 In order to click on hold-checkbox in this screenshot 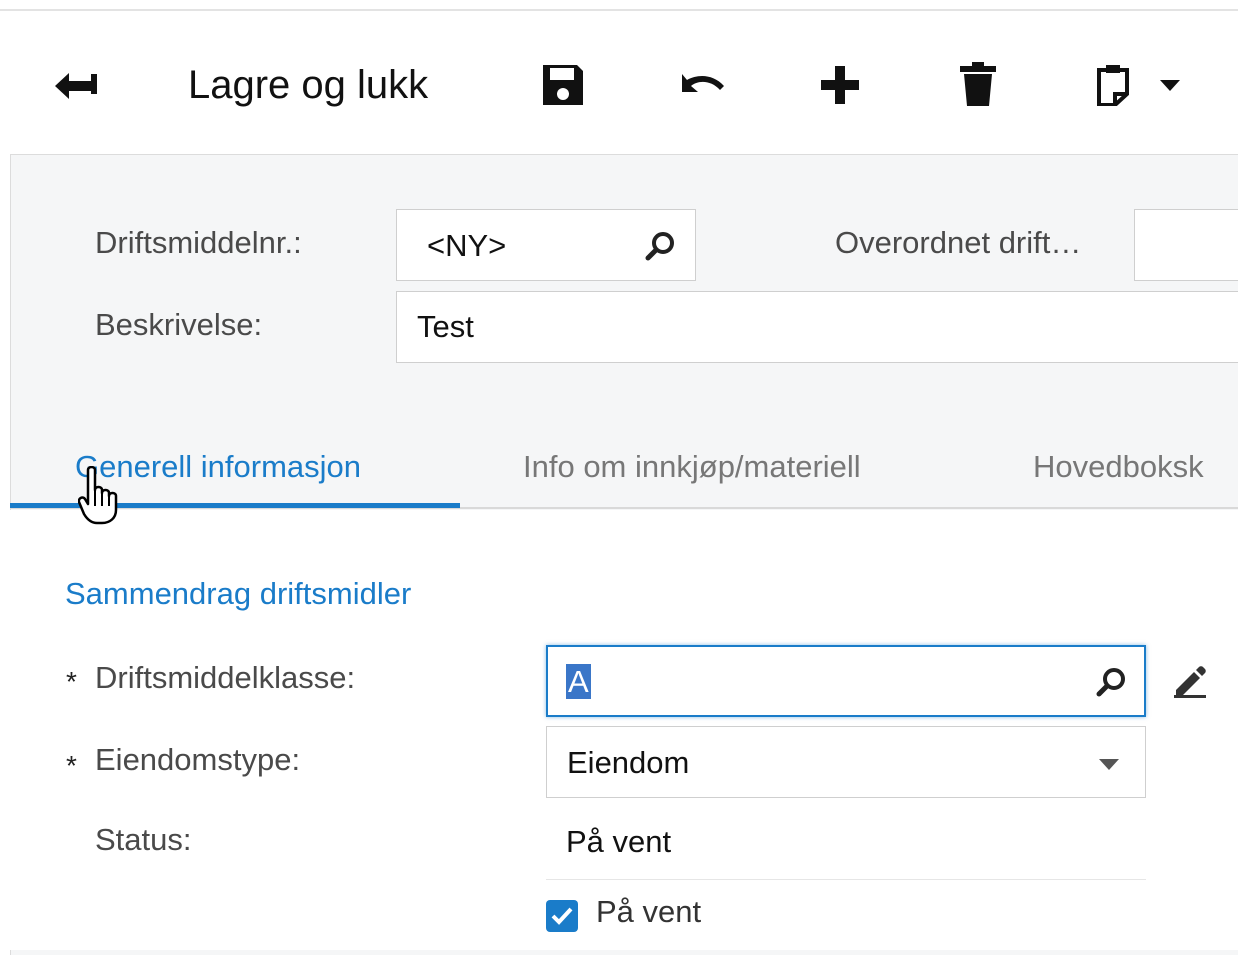, I will do `click(562, 916)`.